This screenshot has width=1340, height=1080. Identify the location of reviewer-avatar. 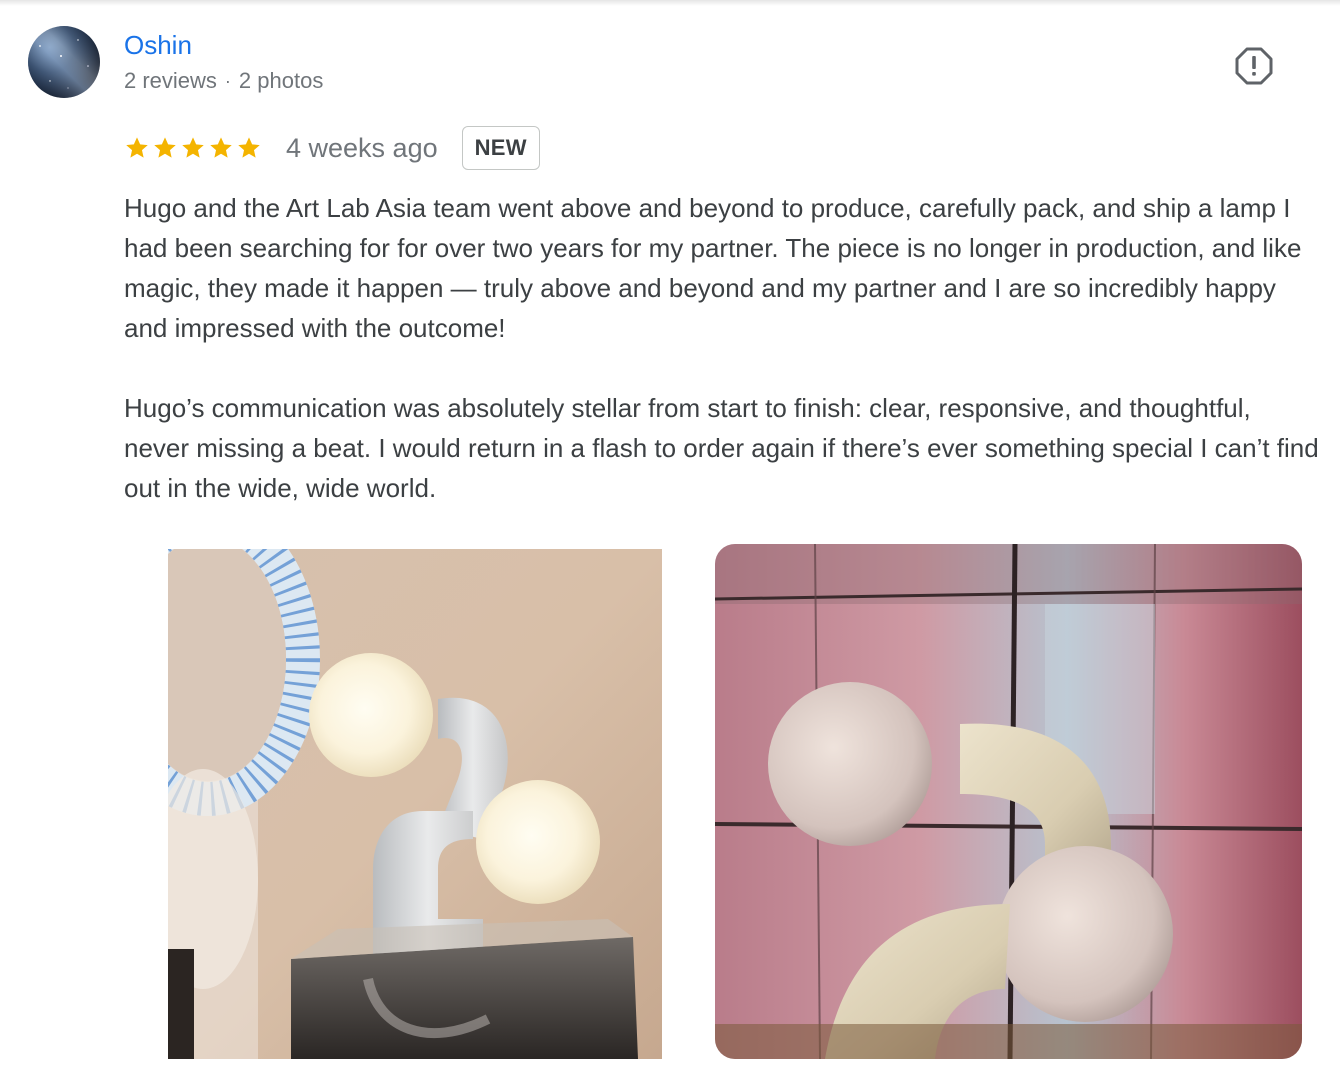
(64, 62).